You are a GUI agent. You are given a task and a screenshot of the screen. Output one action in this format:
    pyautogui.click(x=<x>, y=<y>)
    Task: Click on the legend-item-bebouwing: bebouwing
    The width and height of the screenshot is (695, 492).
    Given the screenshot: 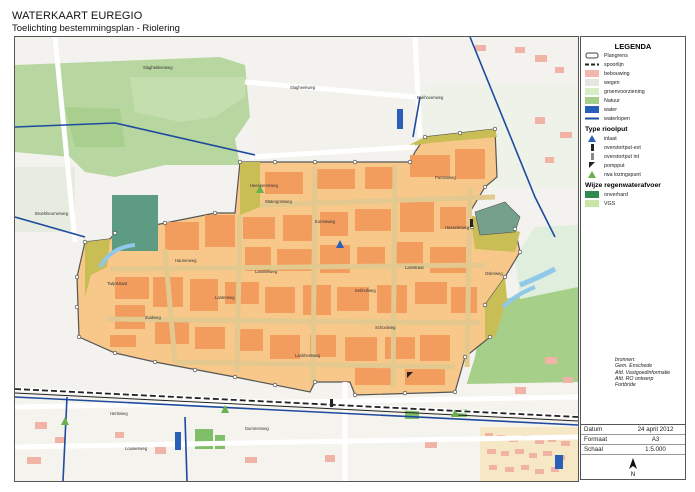 What is the action you would take?
    pyautogui.click(x=635, y=73)
    